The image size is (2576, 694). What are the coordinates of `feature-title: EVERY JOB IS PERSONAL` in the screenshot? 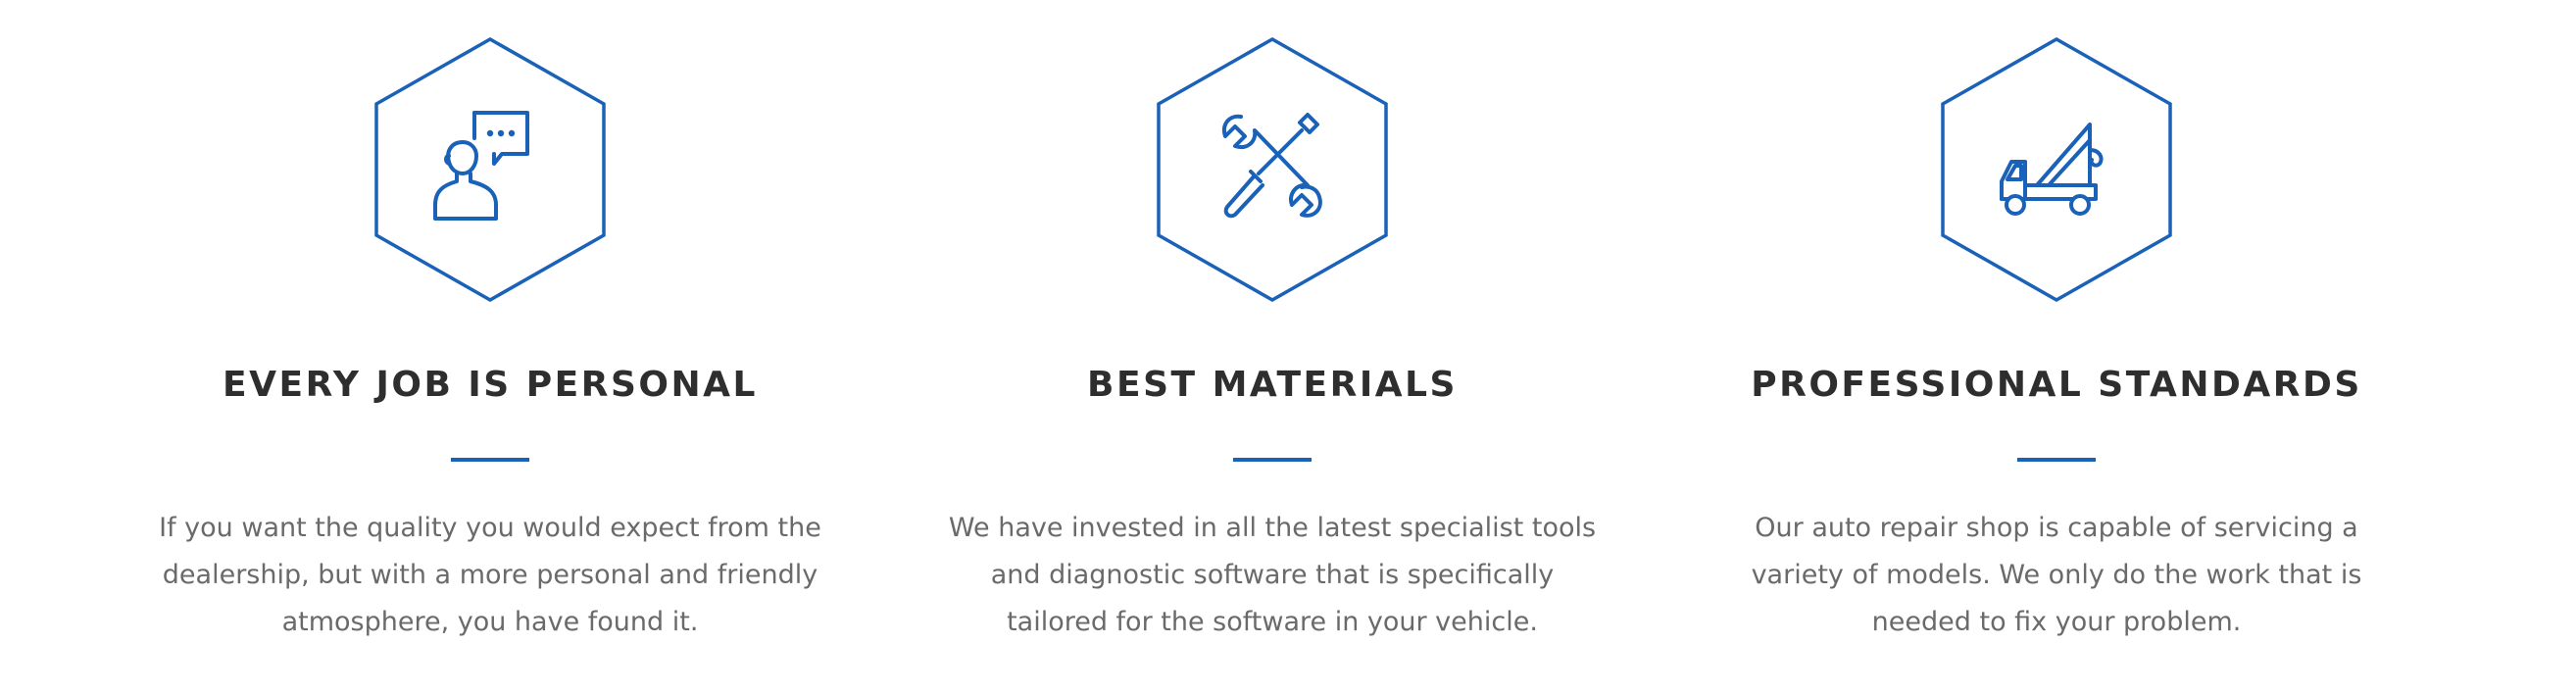 It's located at (490, 385).